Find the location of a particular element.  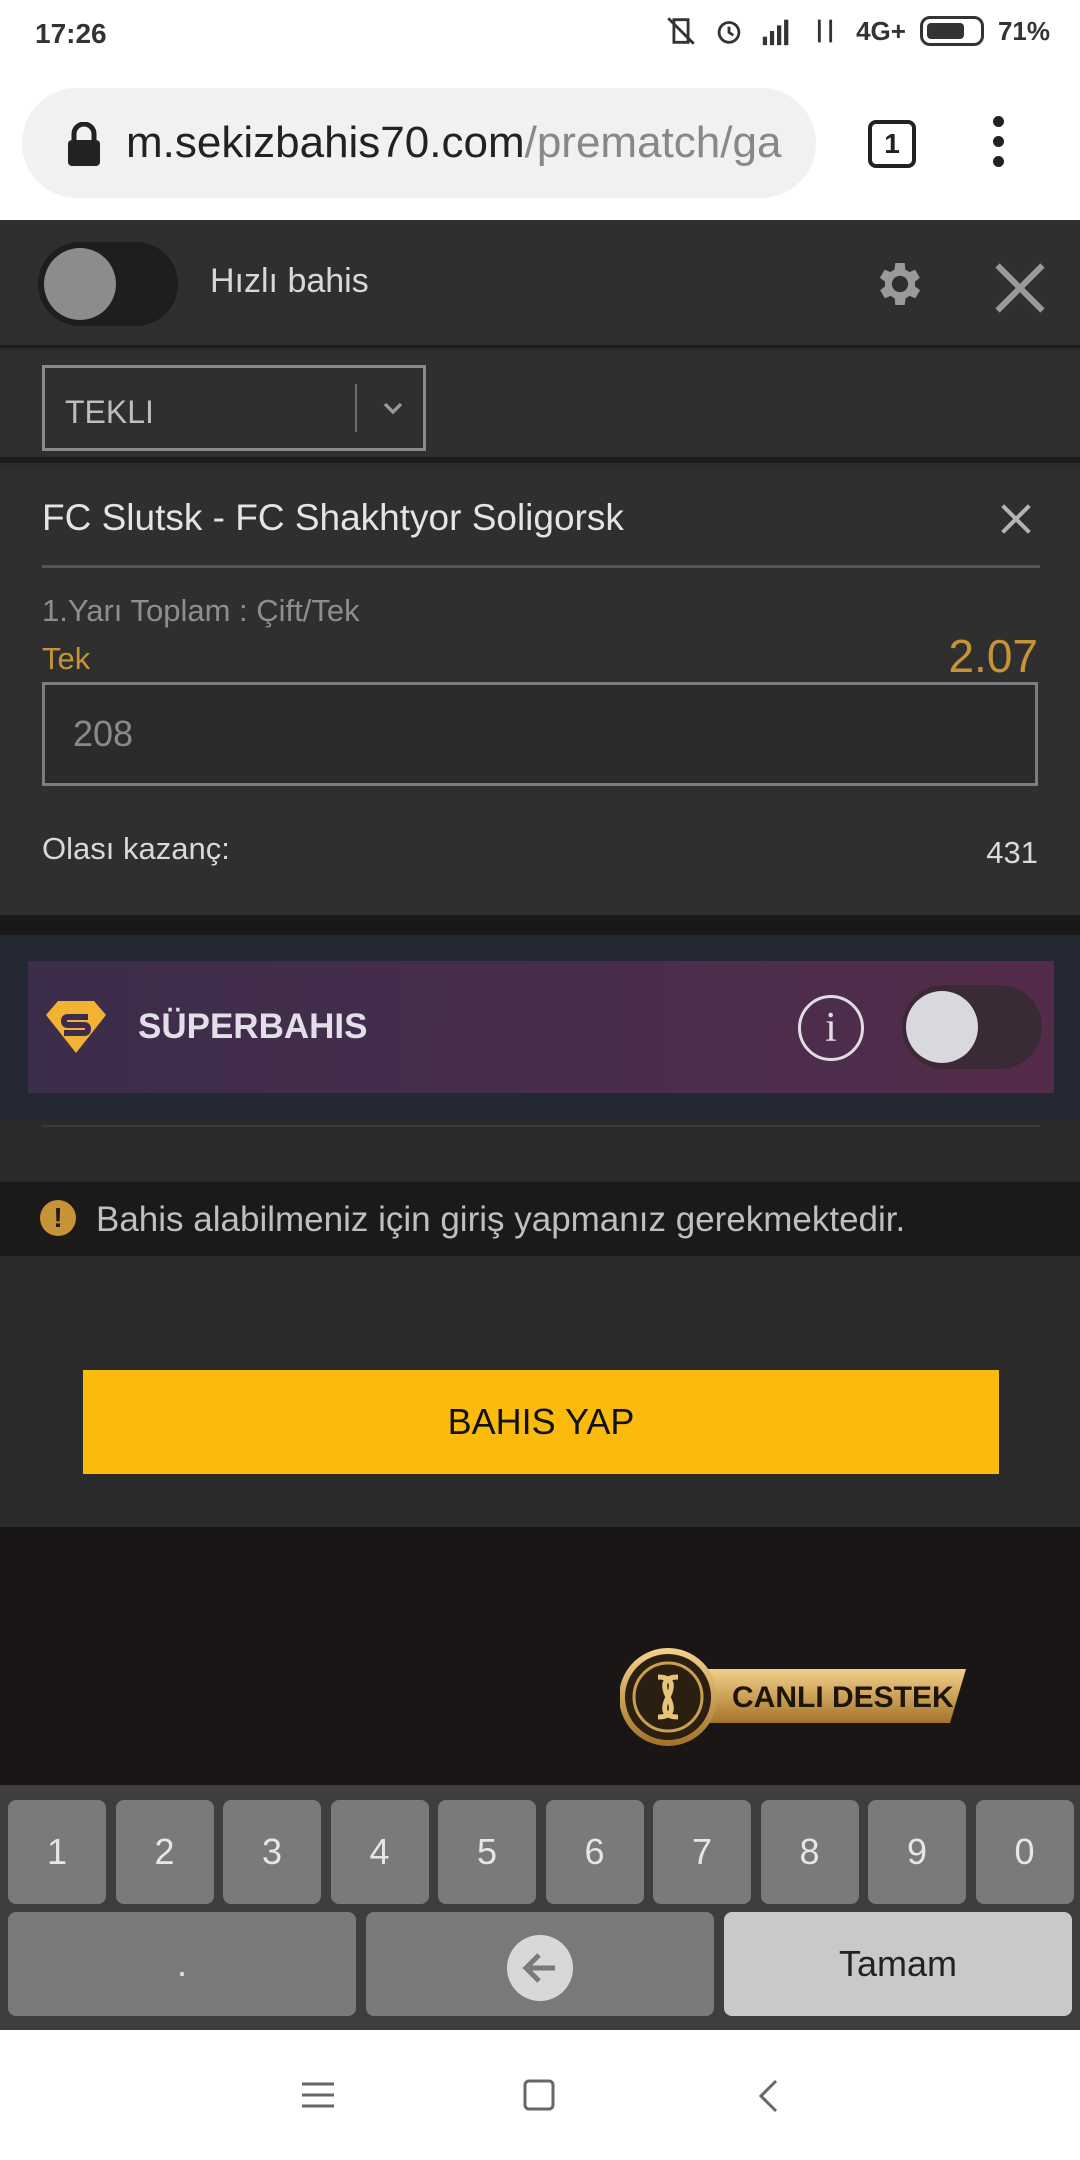

stake-field is located at coordinates (540, 734).